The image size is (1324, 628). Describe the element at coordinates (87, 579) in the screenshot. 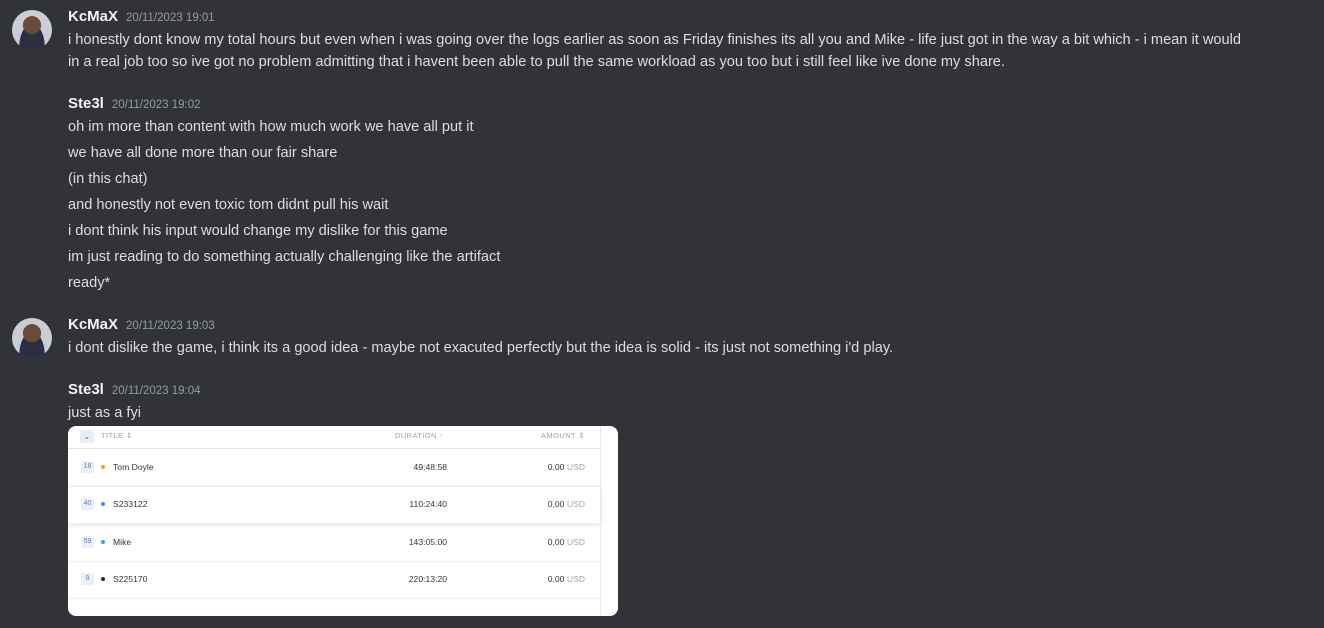

I see `row-count-badge: 9` at that location.